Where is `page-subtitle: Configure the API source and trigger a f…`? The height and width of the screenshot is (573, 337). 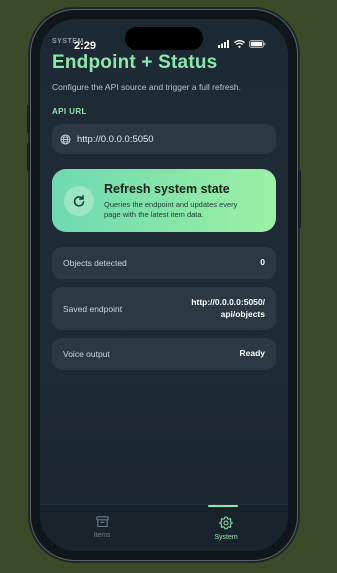
page-subtitle: Configure the API source and trigger a f… is located at coordinates (146, 87).